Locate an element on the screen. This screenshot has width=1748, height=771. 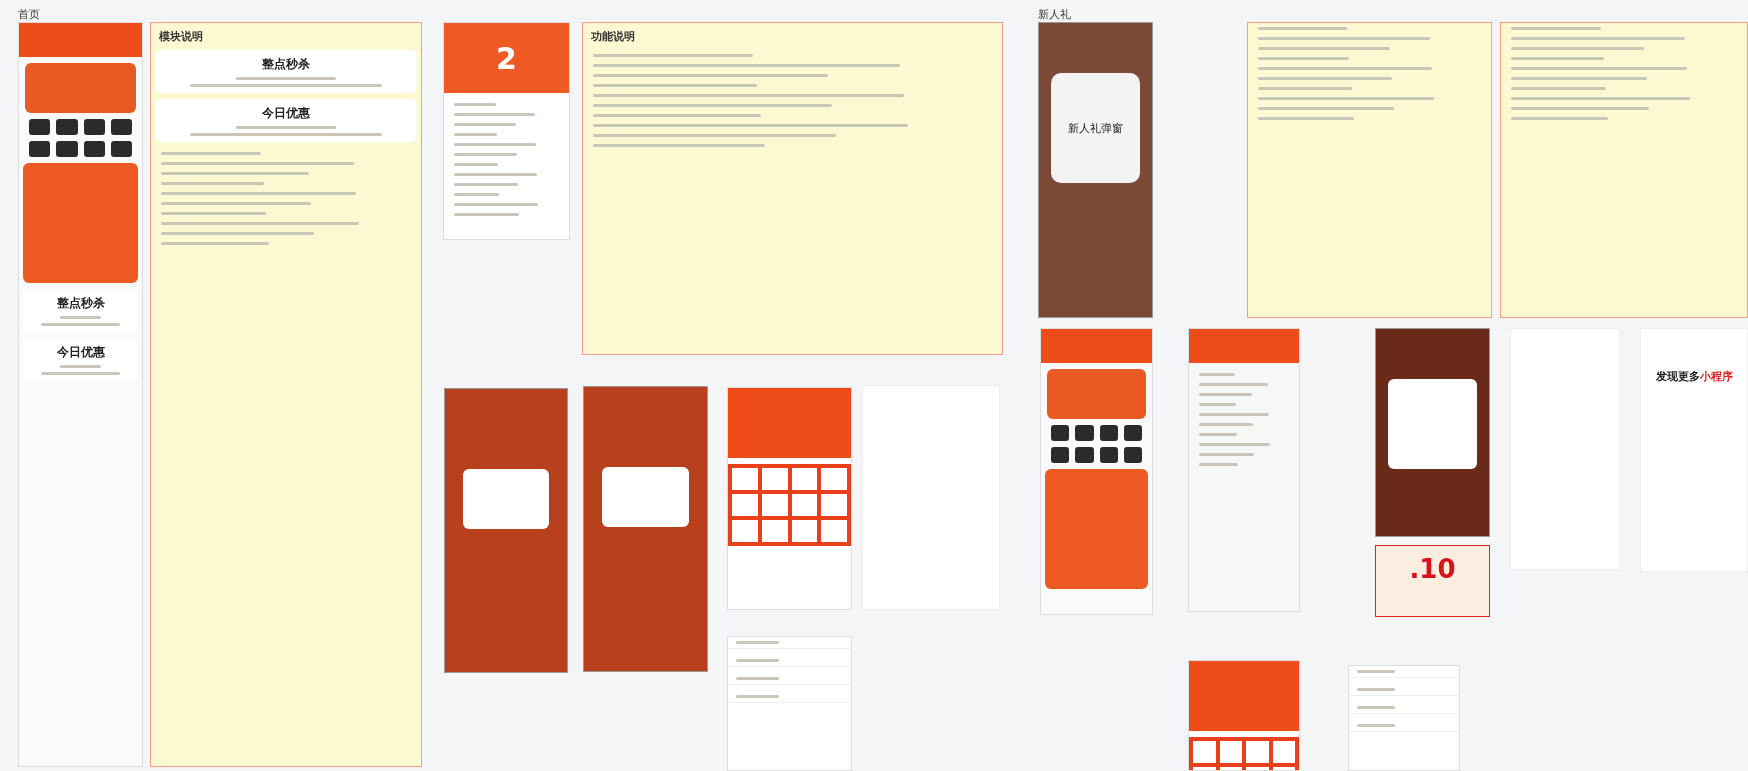
frame-label: 首页 is located at coordinates (29, 14).